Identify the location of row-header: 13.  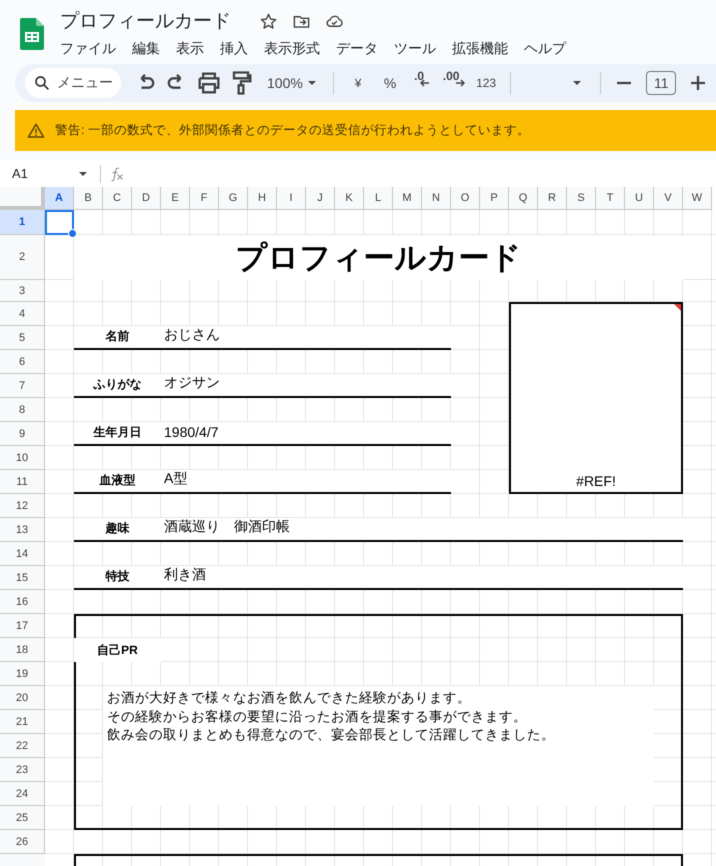
(22, 530).